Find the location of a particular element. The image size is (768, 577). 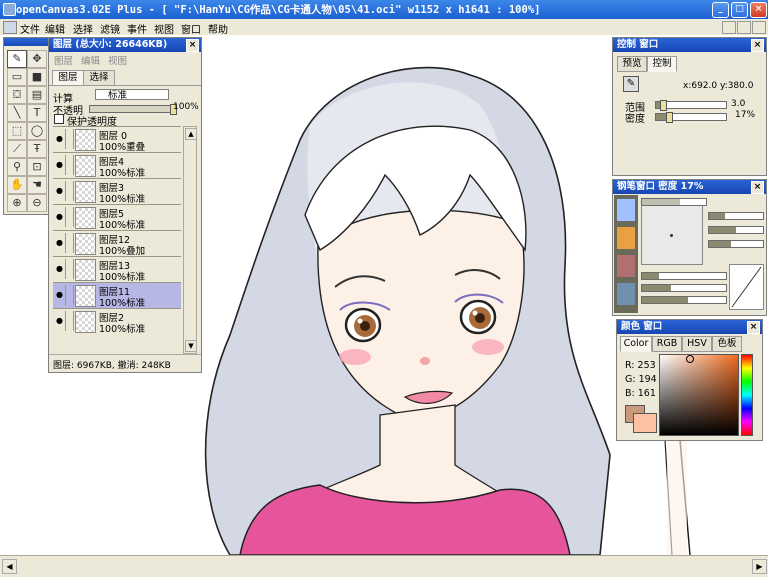

text-tool-icon: T is located at coordinates (37, 113).